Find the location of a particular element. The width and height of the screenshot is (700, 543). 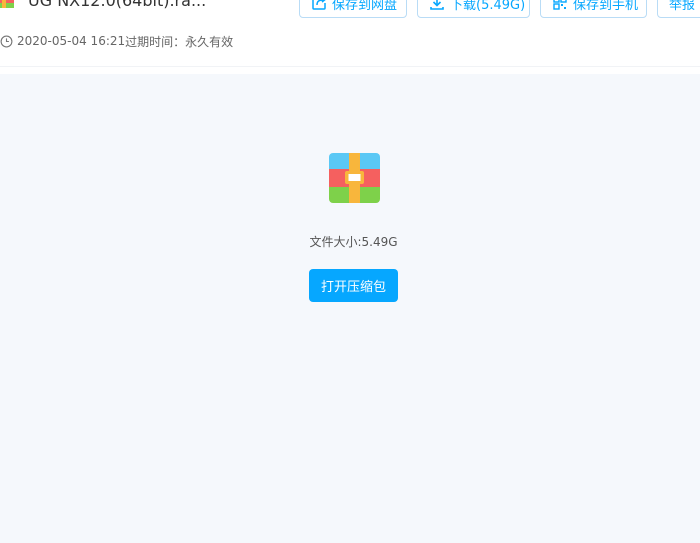

archive-small-icon is located at coordinates (7, 4).